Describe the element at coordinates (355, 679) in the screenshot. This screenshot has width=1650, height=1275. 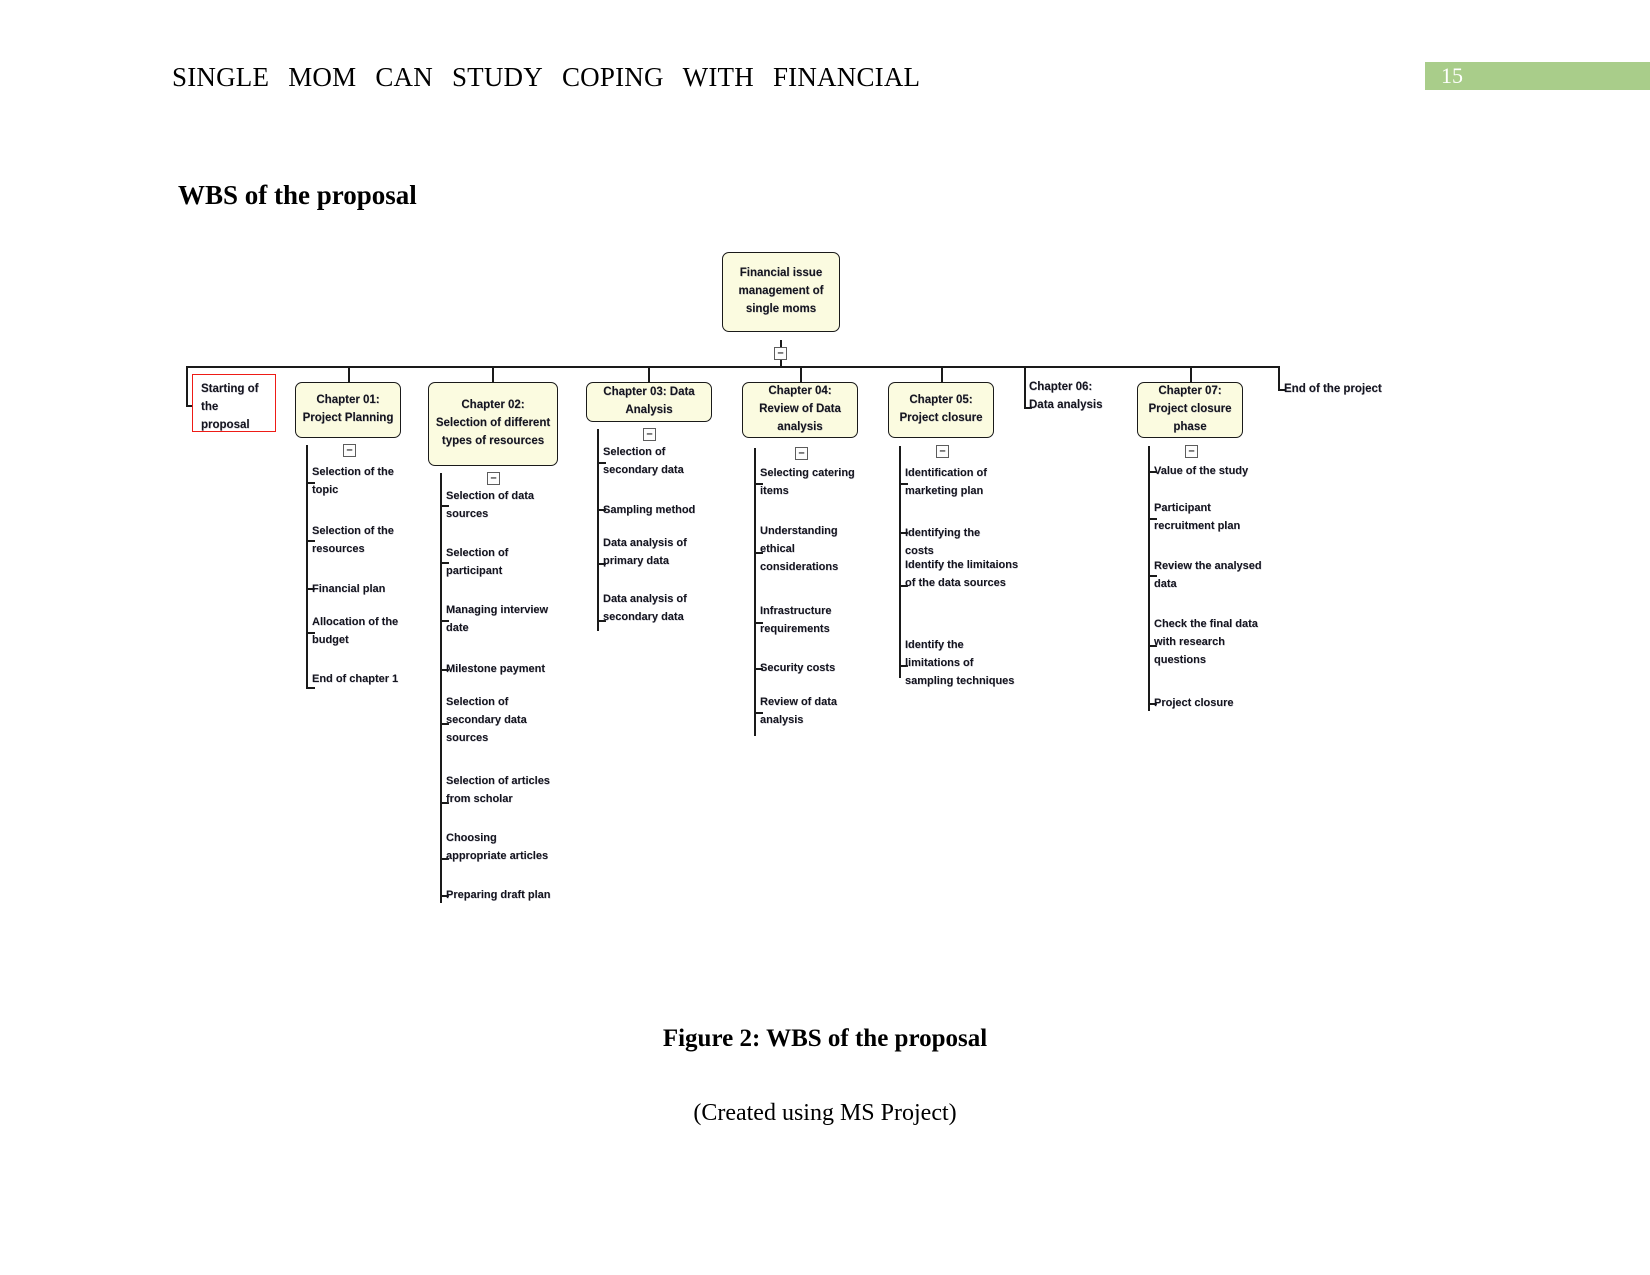
I see `wbs-leaf-ch01: End of chapter 1` at that location.